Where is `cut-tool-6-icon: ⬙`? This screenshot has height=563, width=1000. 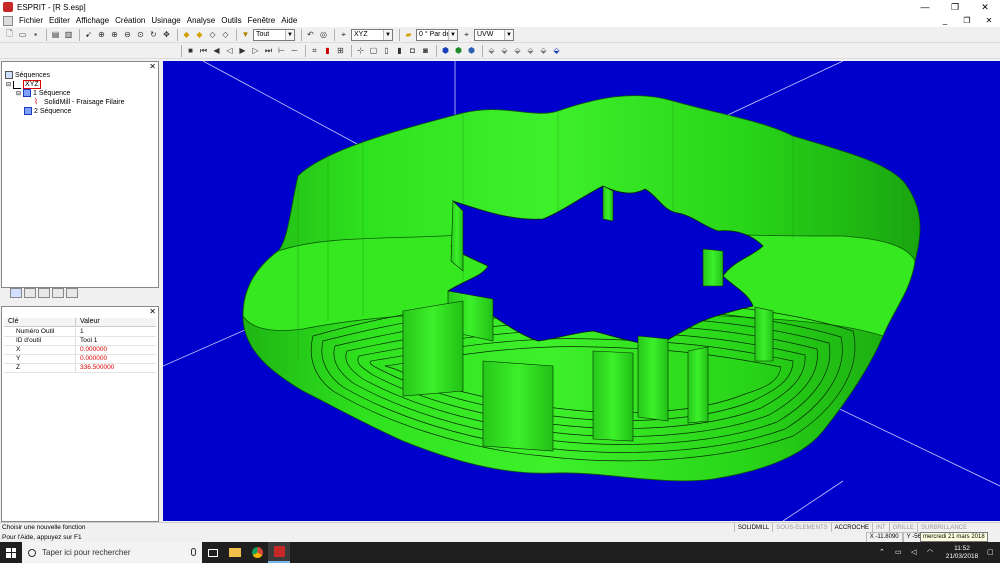
cut-tool-6-icon: ⬙ is located at coordinates (556, 50).